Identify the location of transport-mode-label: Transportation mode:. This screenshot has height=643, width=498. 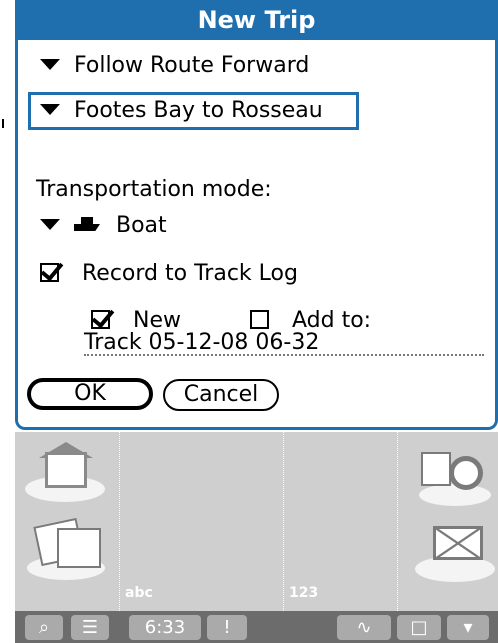
(154, 189).